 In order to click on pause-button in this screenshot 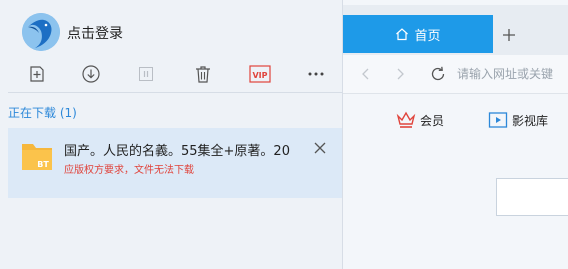, I will do `click(146, 74)`.